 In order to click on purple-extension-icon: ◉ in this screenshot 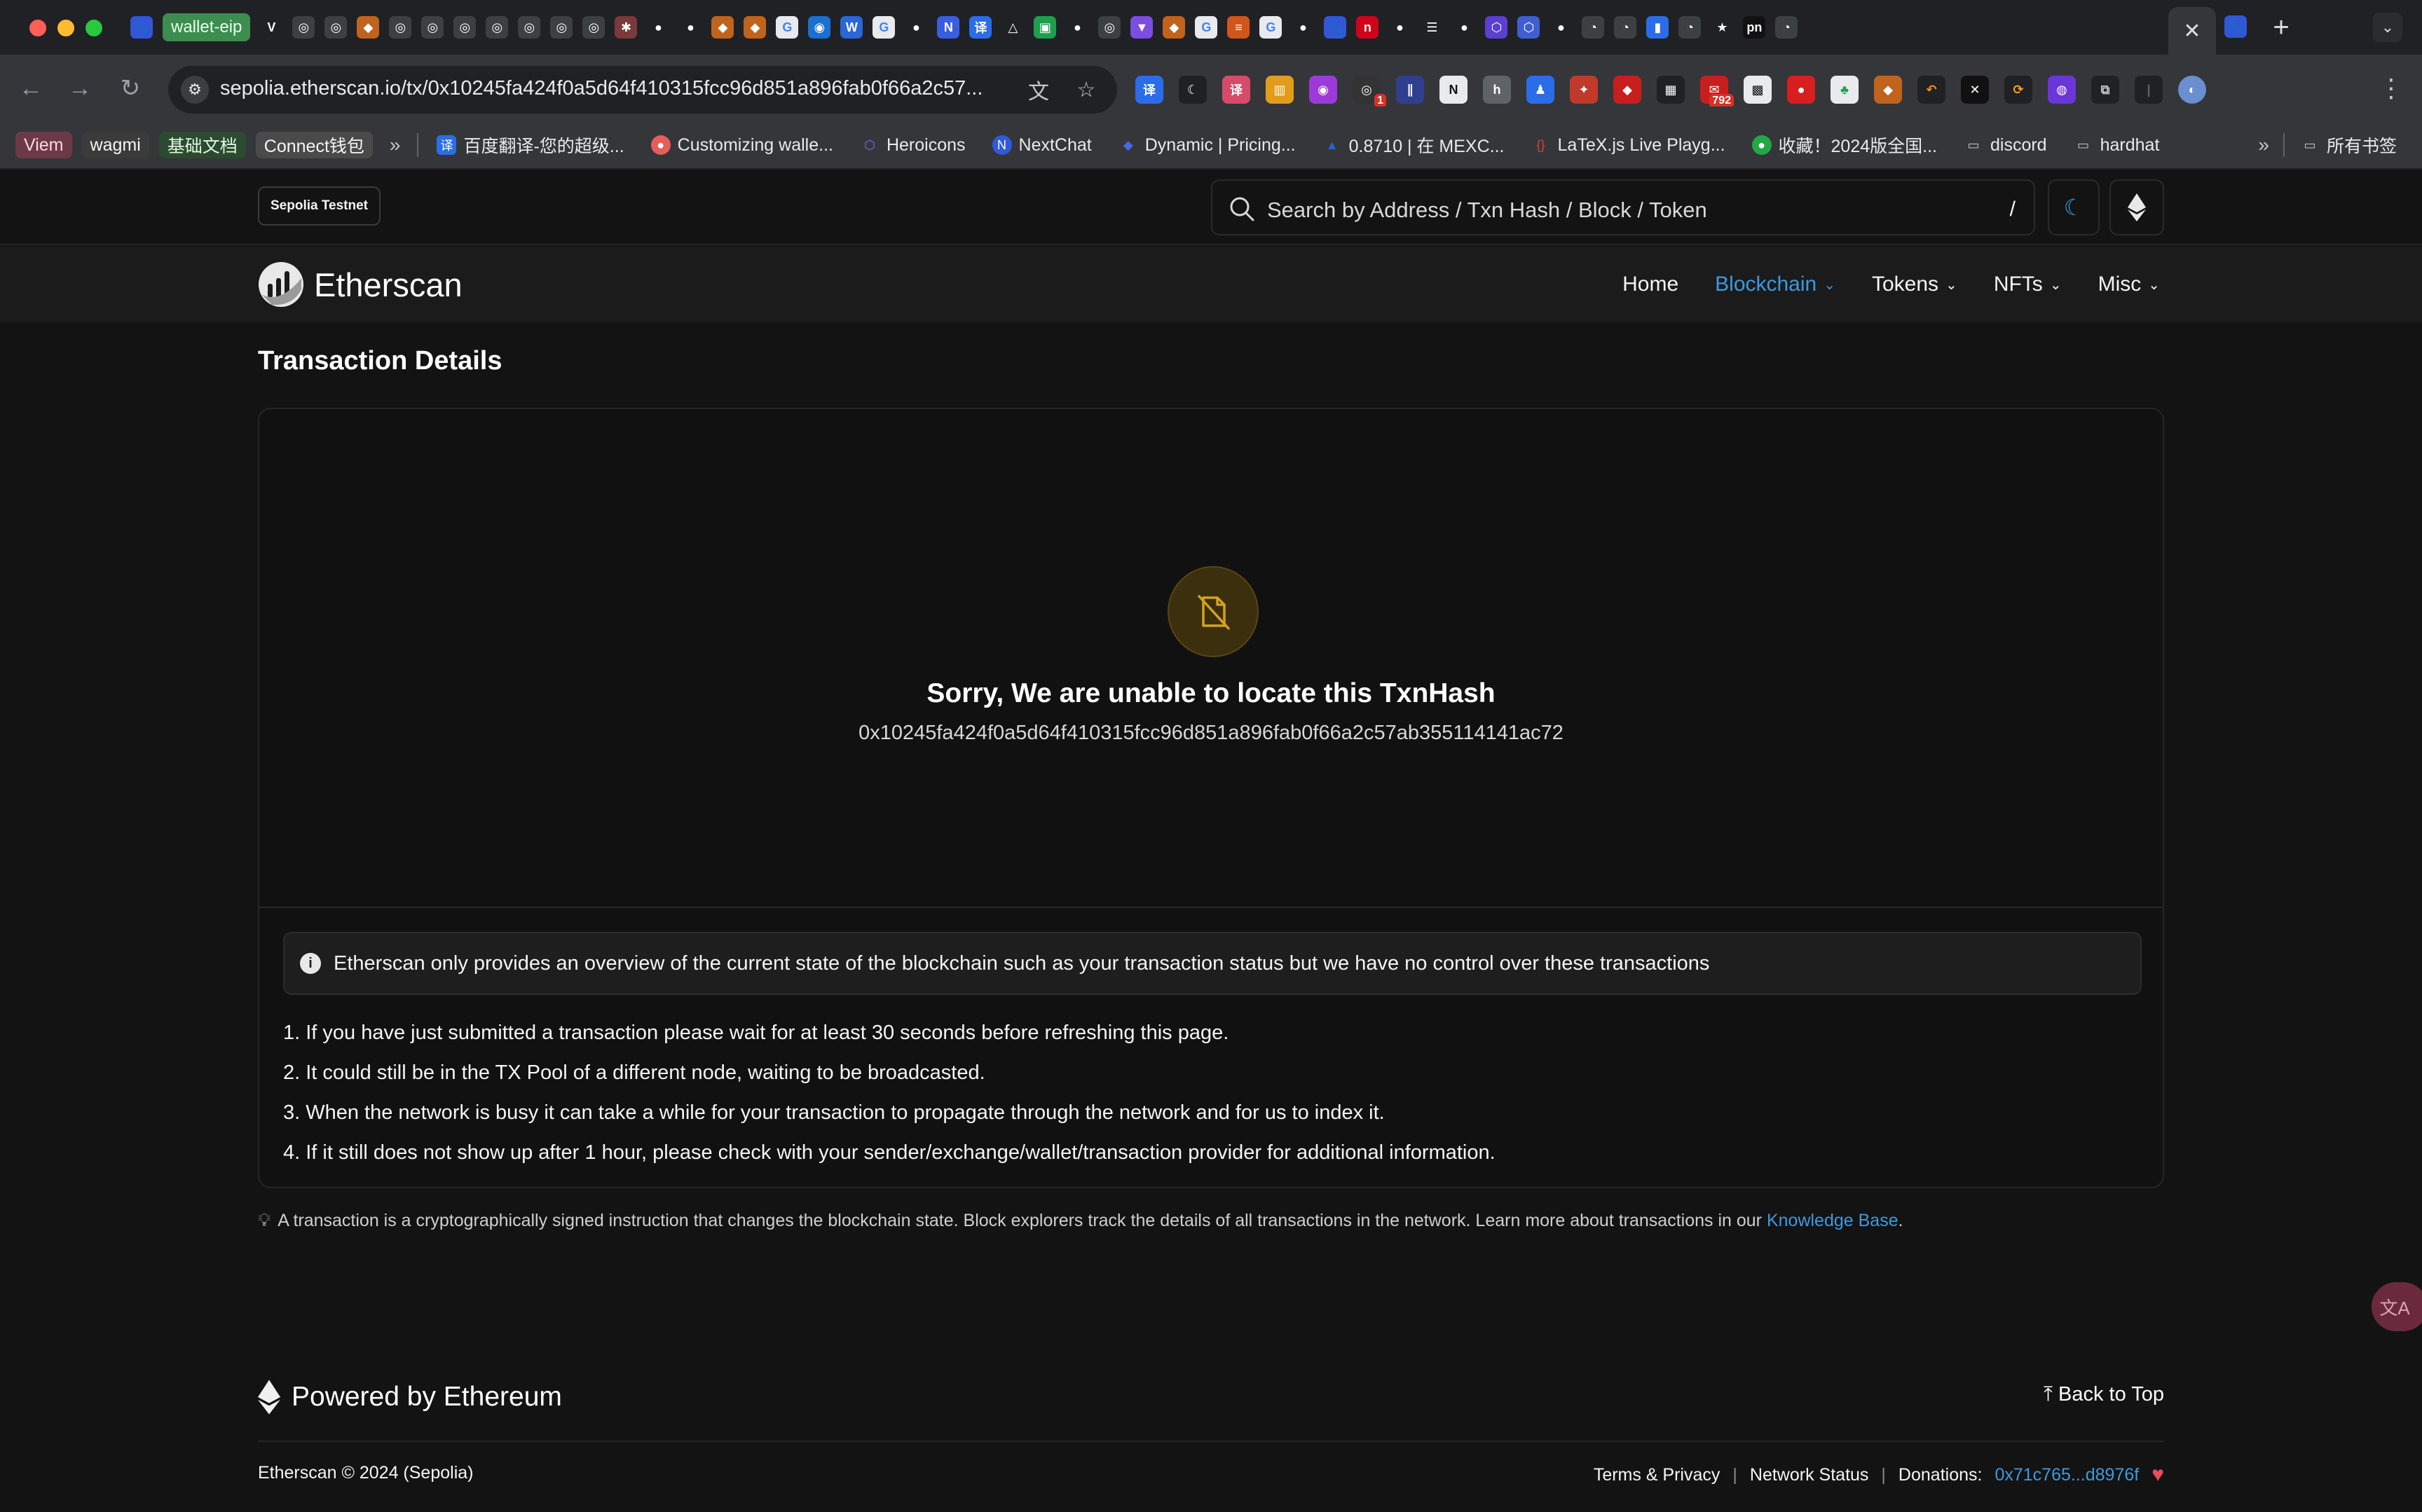, I will do `click(1323, 90)`.